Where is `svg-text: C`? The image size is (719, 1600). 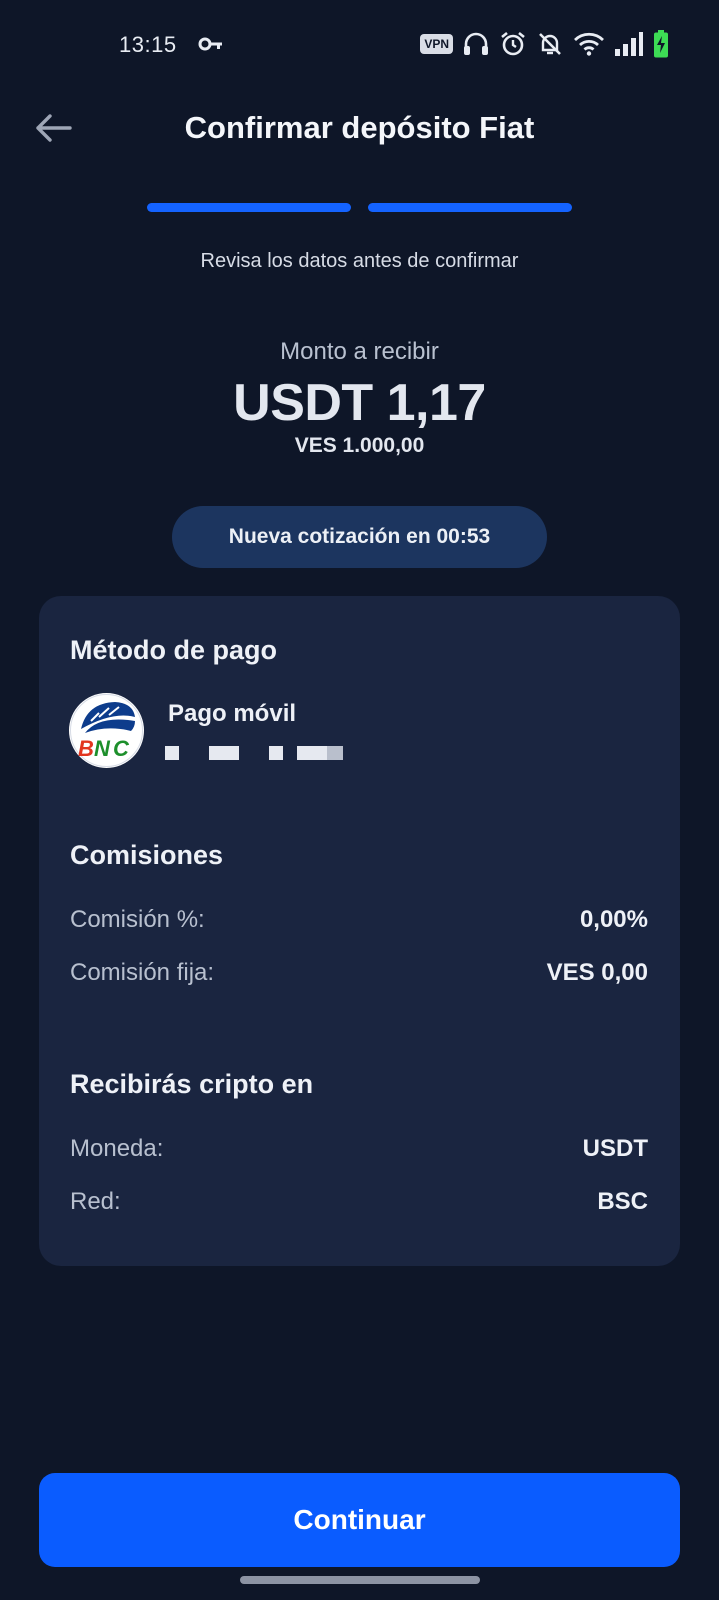 svg-text: C is located at coordinates (121, 748).